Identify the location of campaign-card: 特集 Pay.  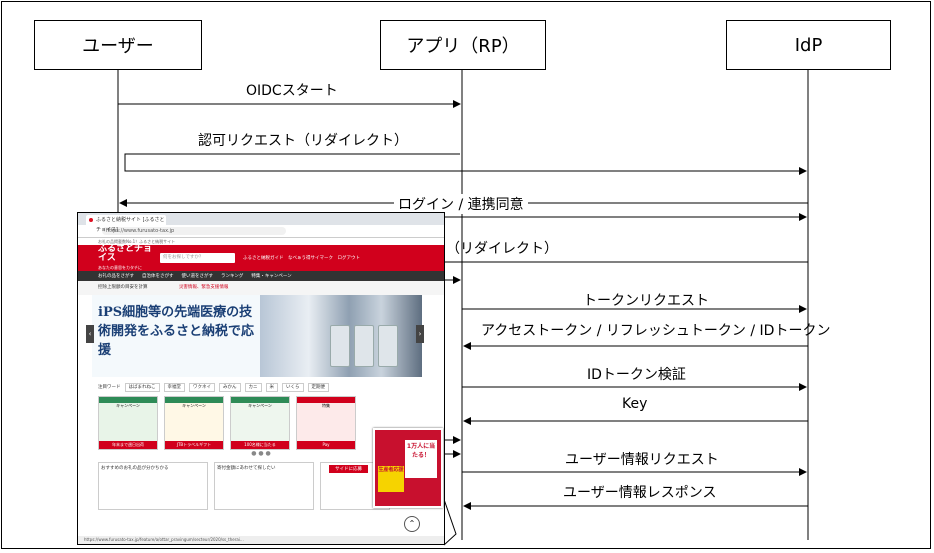
(326, 423).